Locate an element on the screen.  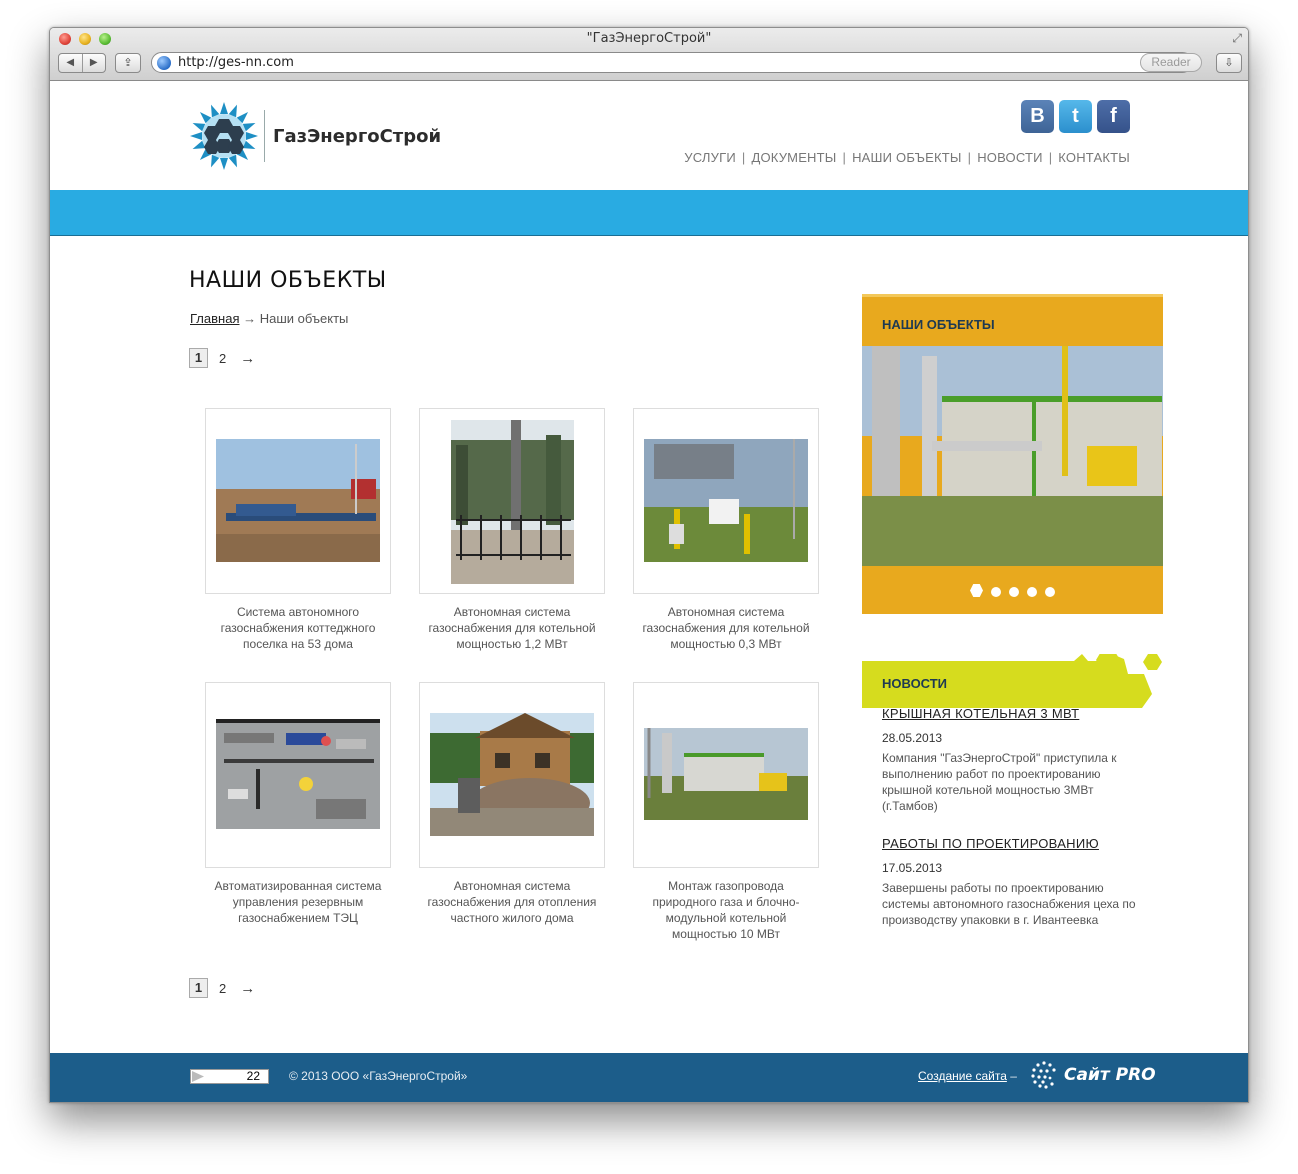
site-credit: Создание сайта – is located at coordinates (967, 1076).